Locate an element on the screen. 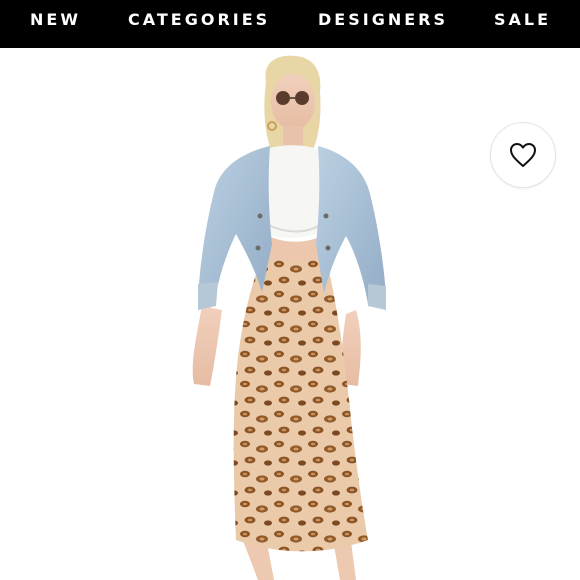 This screenshot has height=580, width=580. favorite-button is located at coordinates (523, 155).